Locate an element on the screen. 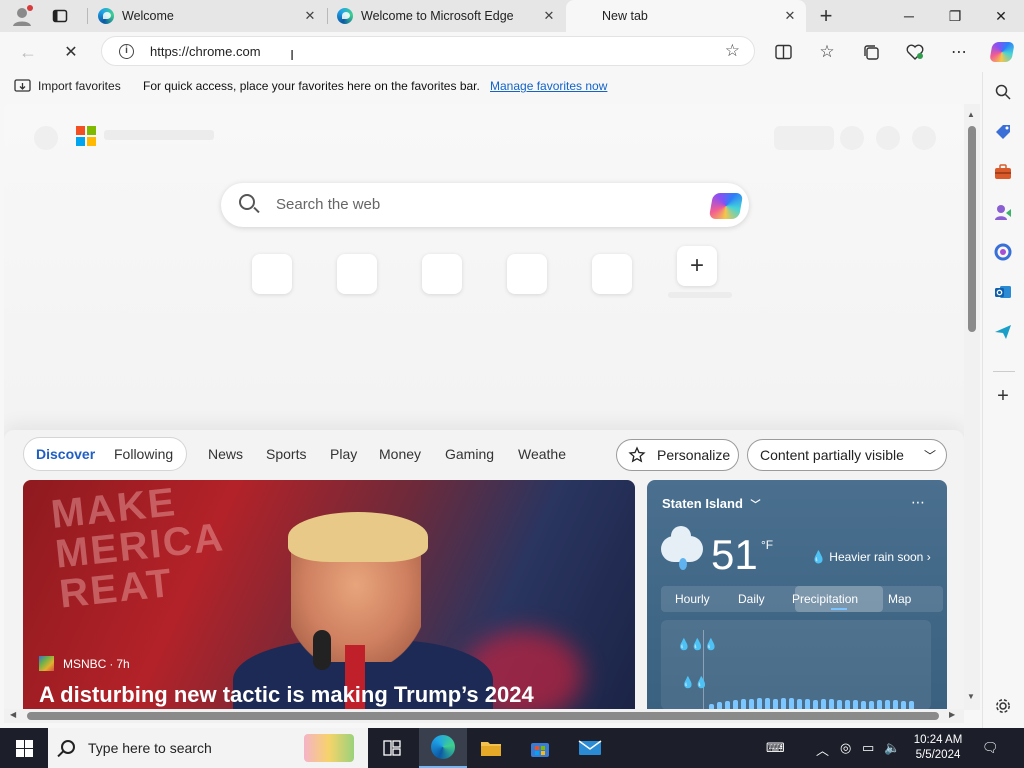  notifications-icon: 🗨 is located at coordinates (990, 748).